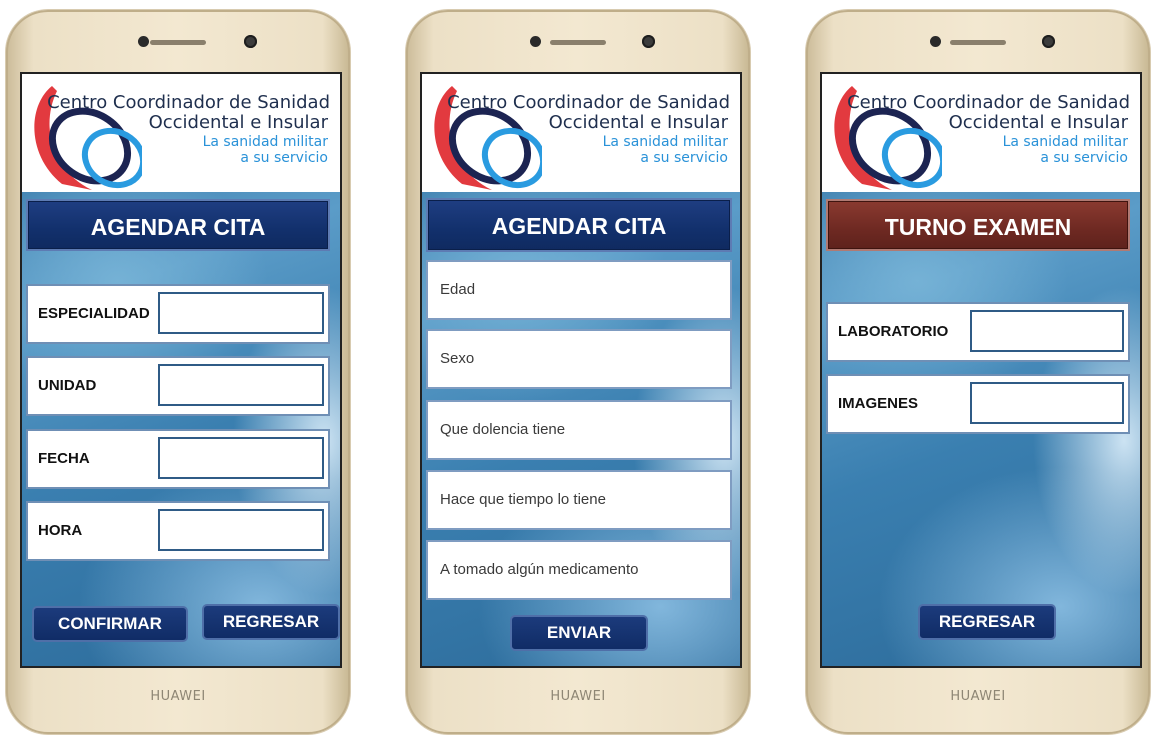 This screenshot has width=1157, height=737. I want to click on question-field-dolencia: Que dolencia tiene, so click(579, 430).